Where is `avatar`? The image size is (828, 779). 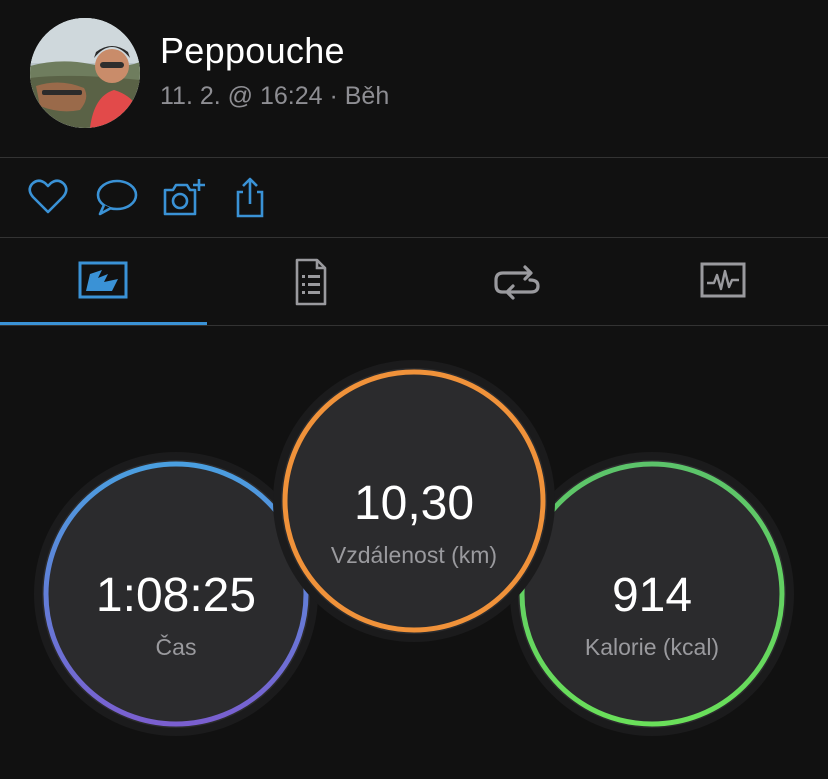 avatar is located at coordinates (85, 73).